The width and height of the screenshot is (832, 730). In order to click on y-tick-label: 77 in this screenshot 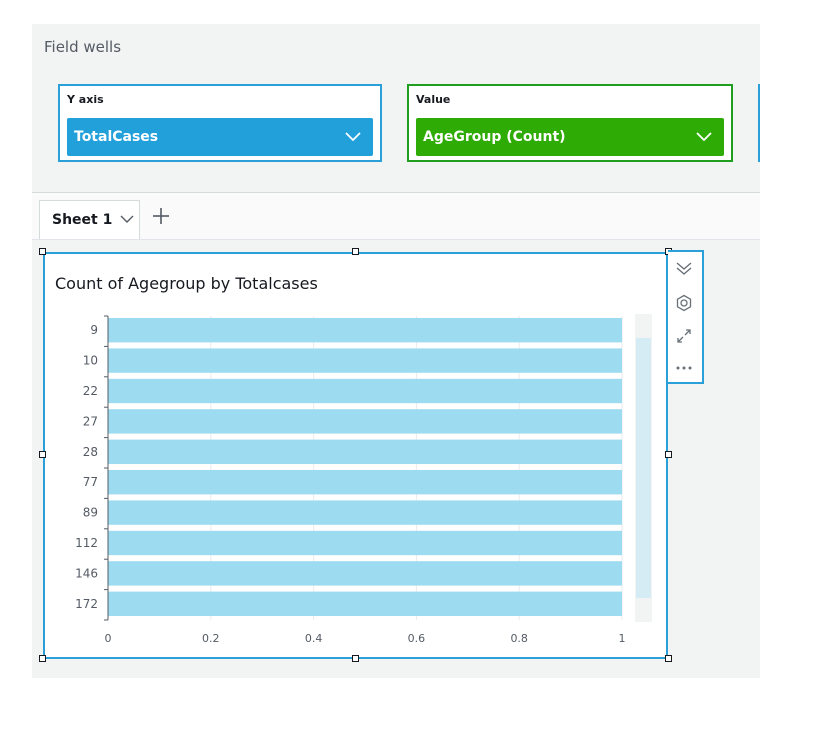, I will do `click(90, 482)`.